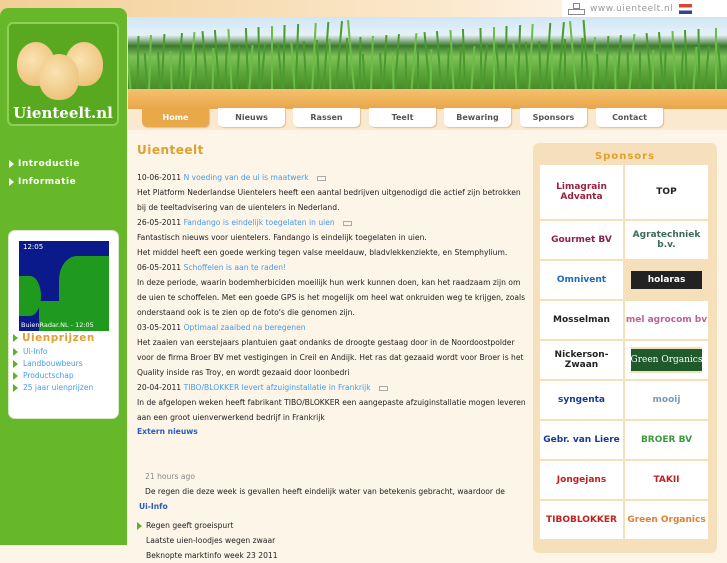  I want to click on sponsor-logo: TAKII, so click(666, 480).